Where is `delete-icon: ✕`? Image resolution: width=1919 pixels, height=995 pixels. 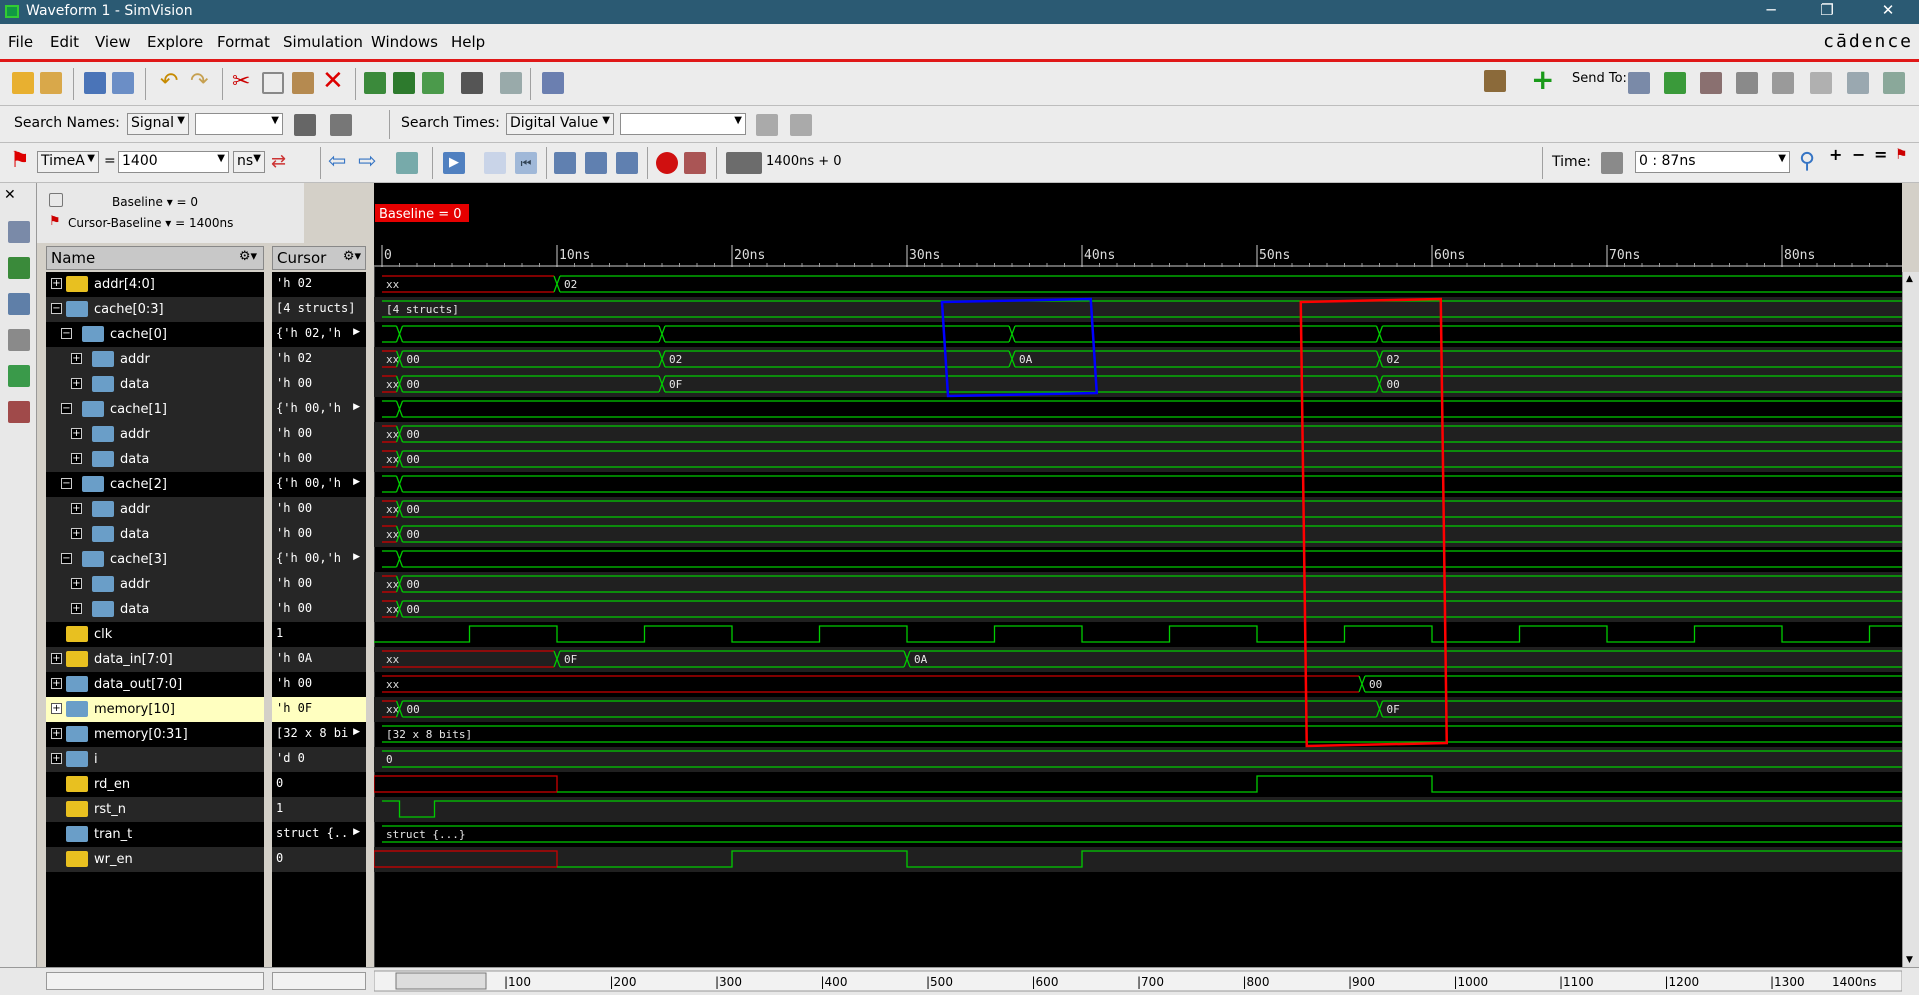
delete-icon: ✕ is located at coordinates (333, 81).